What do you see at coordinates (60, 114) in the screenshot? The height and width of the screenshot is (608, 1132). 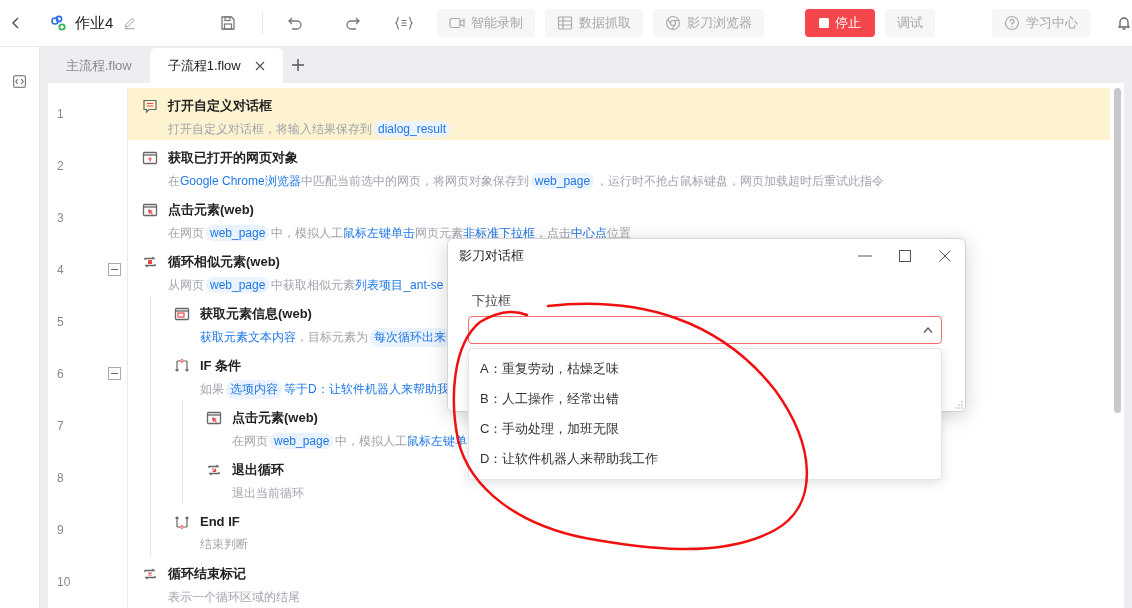 I see `line-number: 1` at bounding box center [60, 114].